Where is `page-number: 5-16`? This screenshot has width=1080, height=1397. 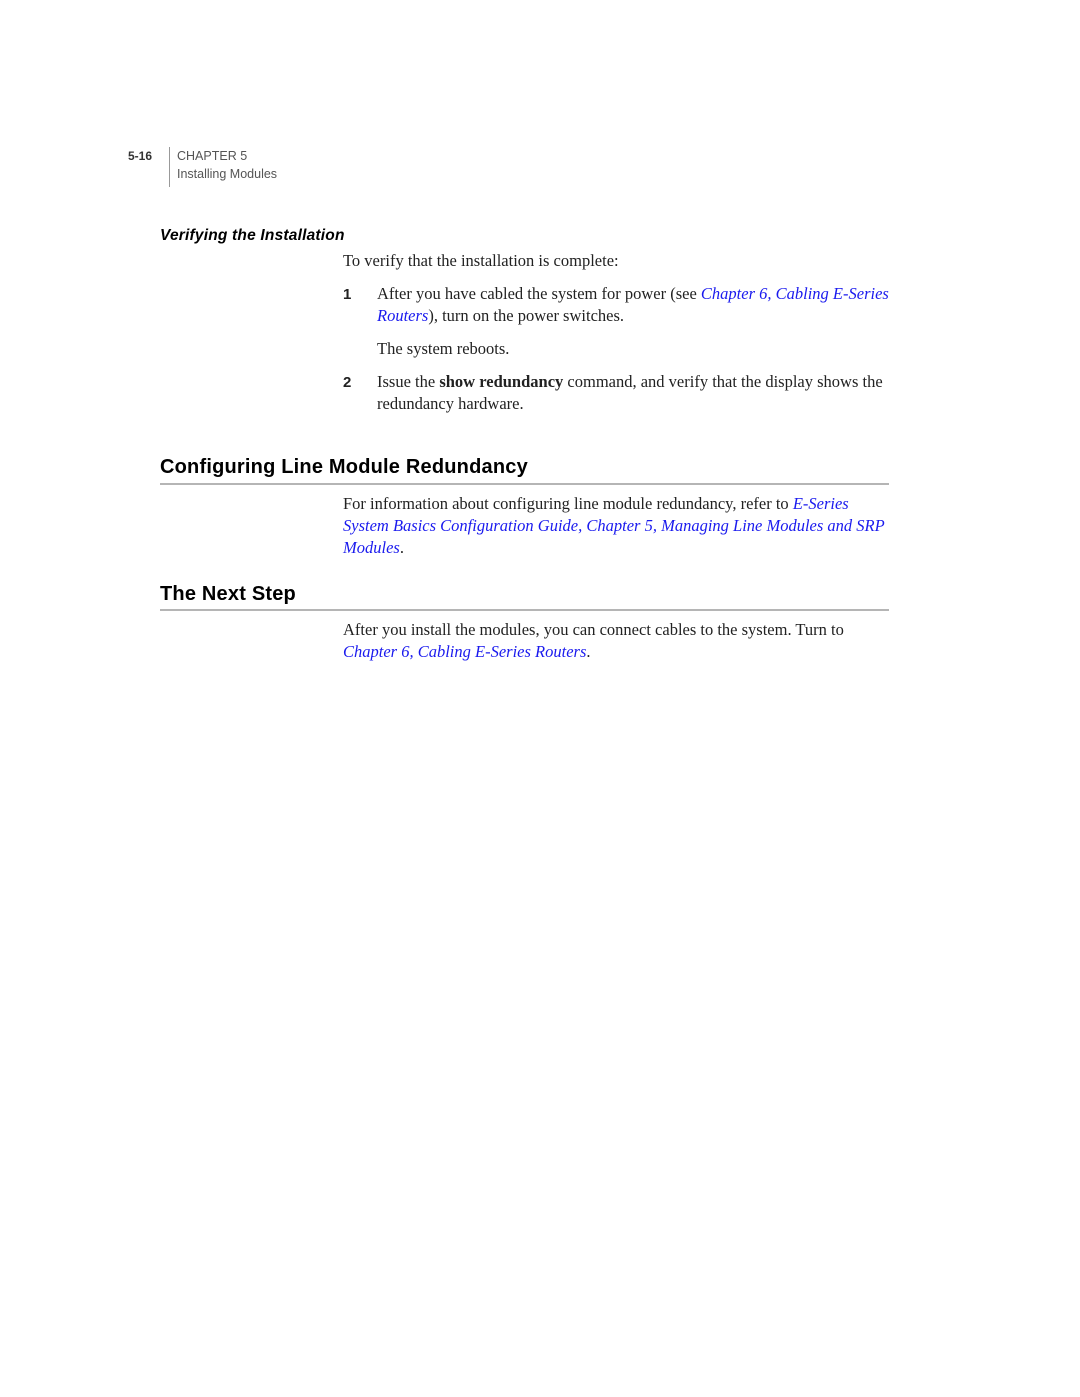
page-number: 5-16 is located at coordinates (140, 156).